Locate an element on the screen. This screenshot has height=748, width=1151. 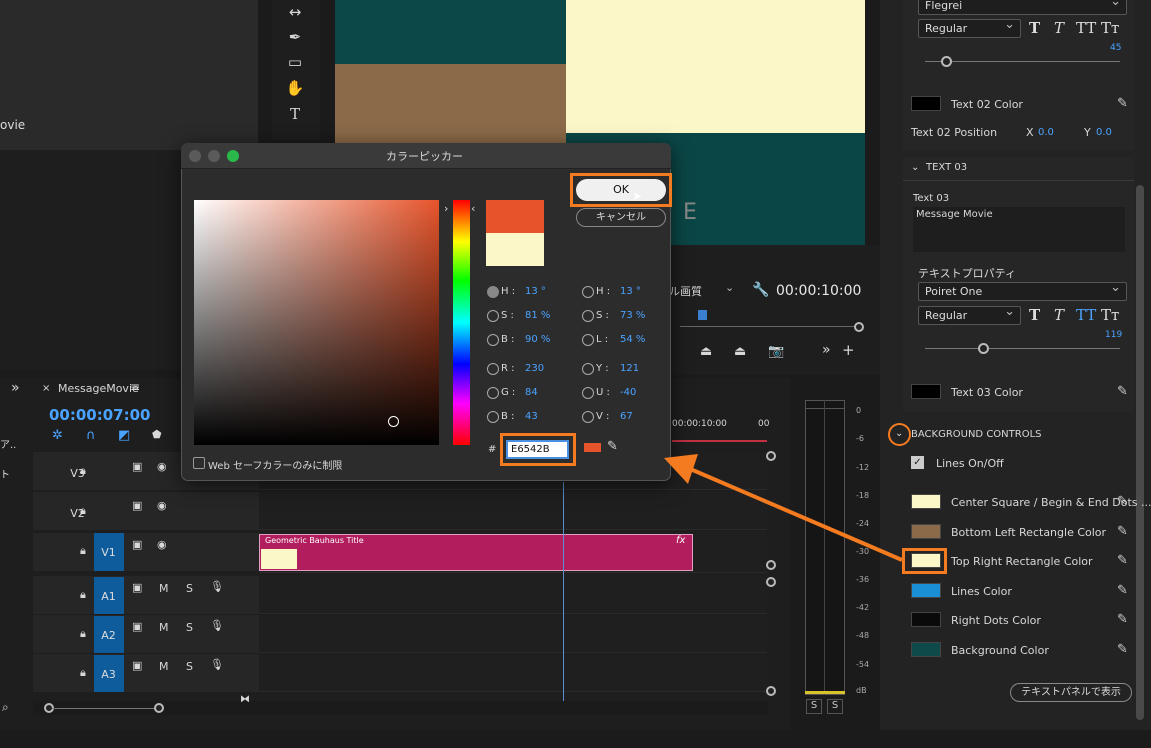
font-dropdown-top: Flegrei is located at coordinates (1022, 7).